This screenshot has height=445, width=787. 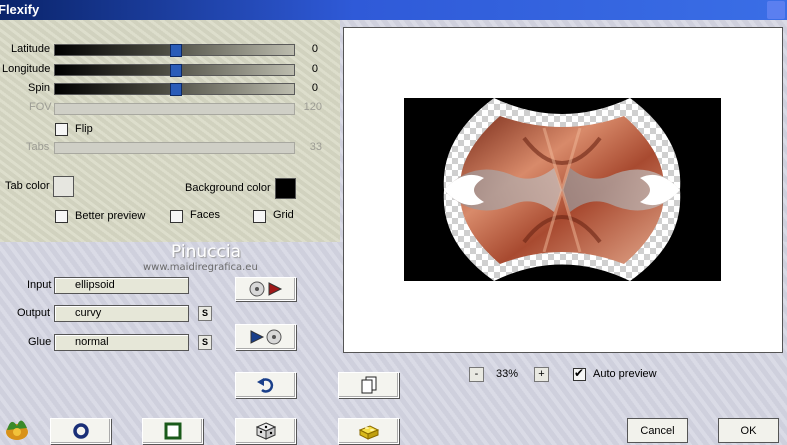 I want to click on output-value: curvy, so click(x=88, y=313).